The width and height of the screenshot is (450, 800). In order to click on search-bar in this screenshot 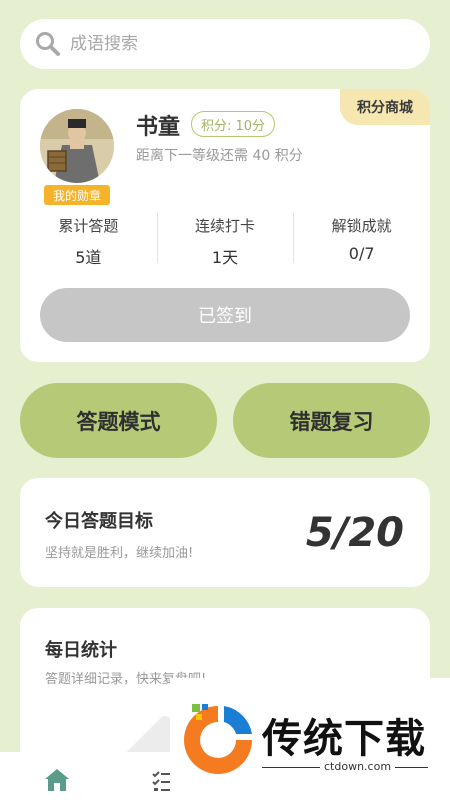, I will do `click(225, 44)`.